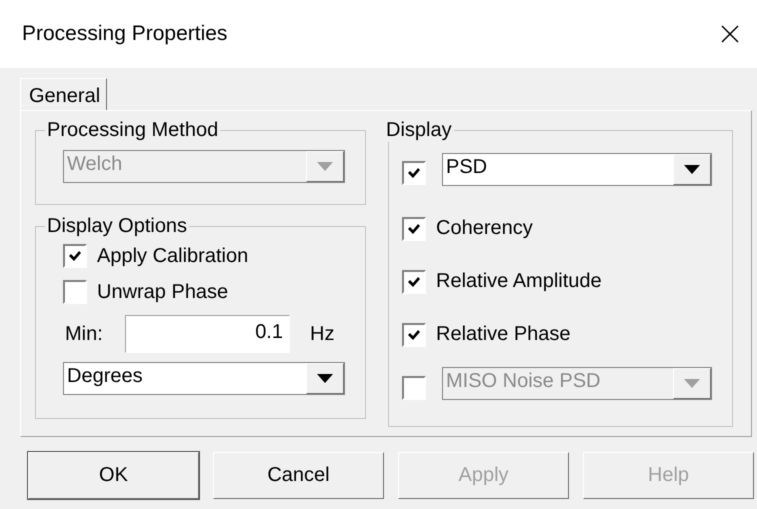  I want to click on group-title: Display, so click(419, 130).